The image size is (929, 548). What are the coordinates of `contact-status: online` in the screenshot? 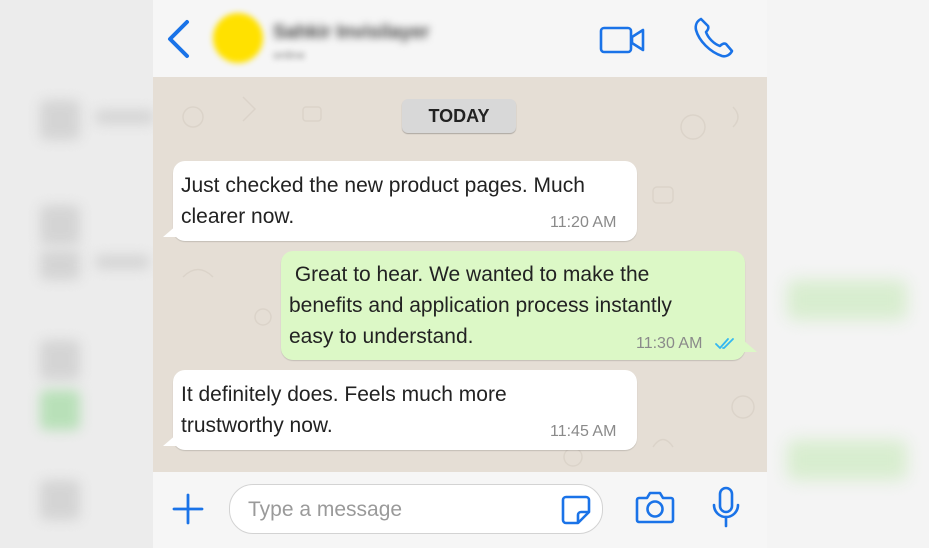 It's located at (289, 55).